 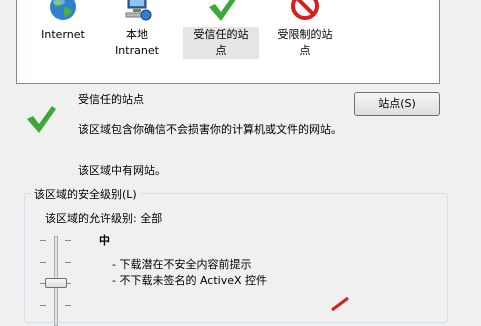 What do you see at coordinates (85, 194) in the screenshot?
I see `security-level-group-title: 该区域的安全级别(L)` at bounding box center [85, 194].